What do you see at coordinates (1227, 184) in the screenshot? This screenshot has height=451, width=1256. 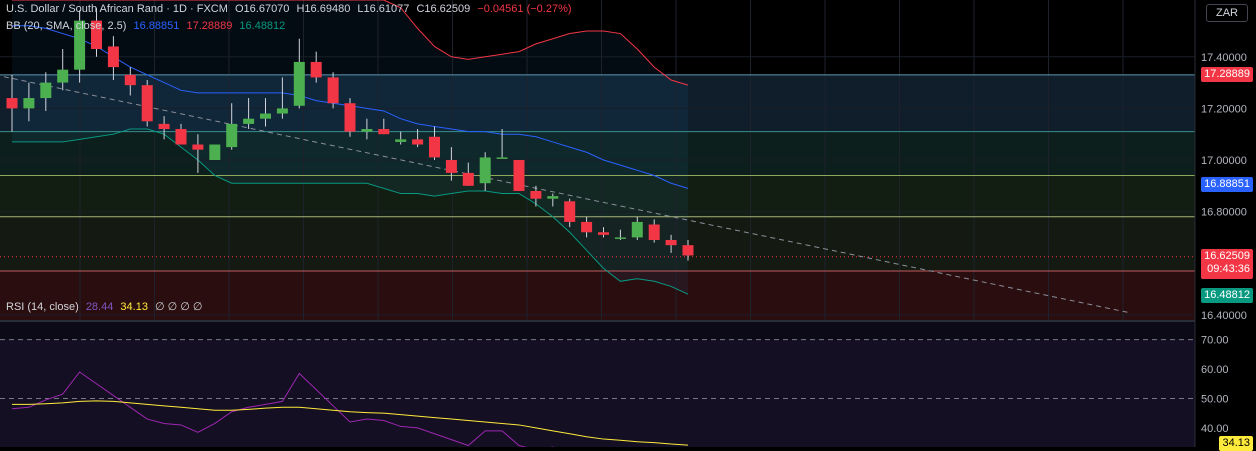 I see `bb-basis-tag: 16.88851` at bounding box center [1227, 184].